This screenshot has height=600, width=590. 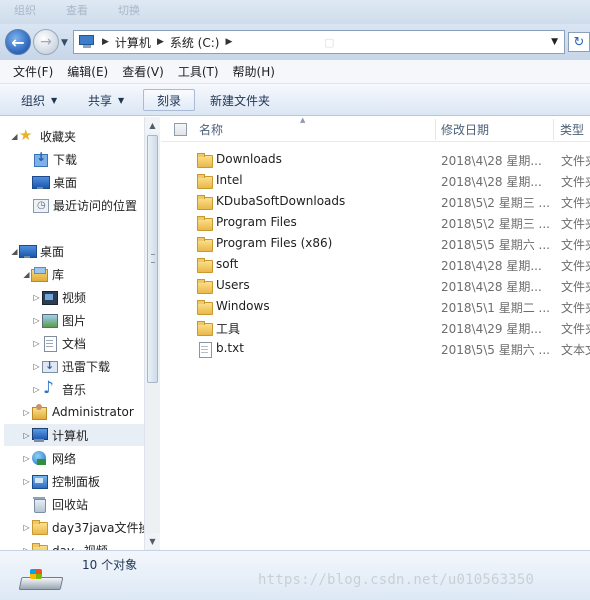 I want to click on file-row: KDubaSoftDownloads 2018\5\2 星期三 ... 文件夹, so click(x=375, y=201).